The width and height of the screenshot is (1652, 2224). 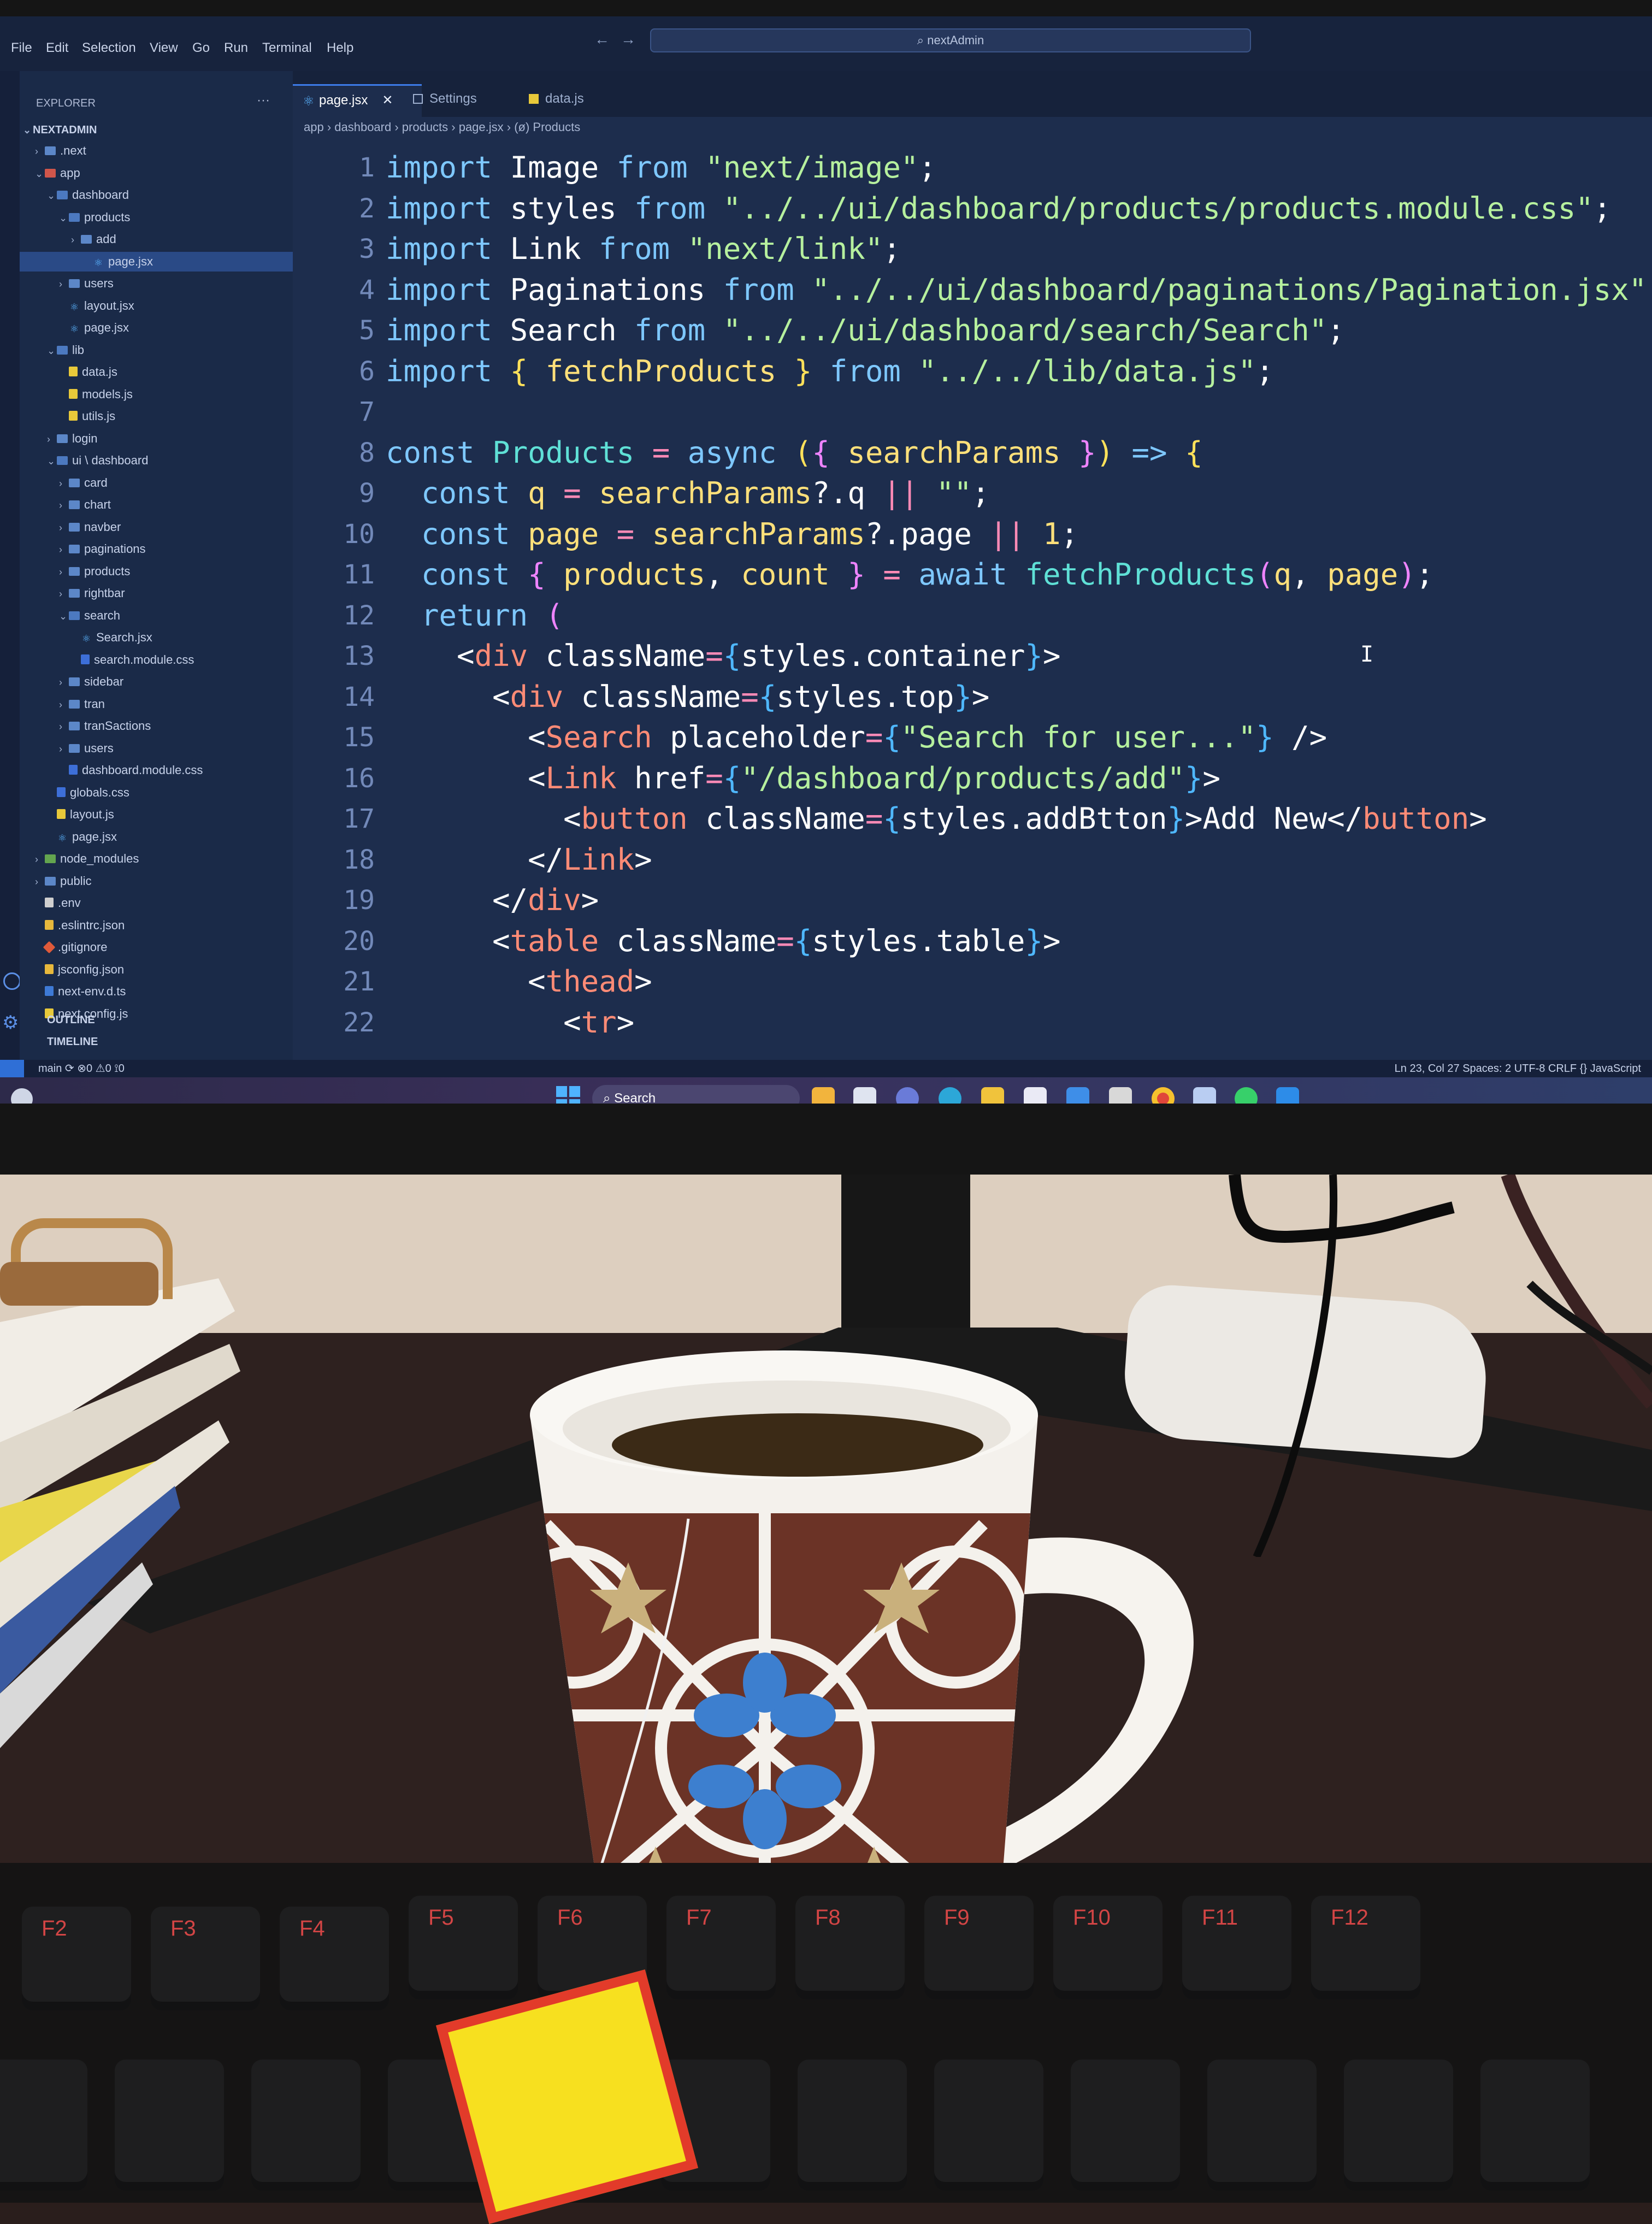 I want to click on tree-item: › public, so click(x=63, y=881).